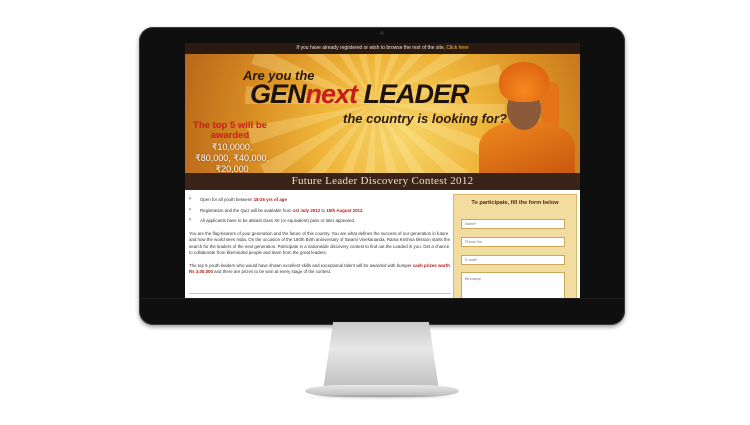 The width and height of the screenshot is (750, 425). I want to click on monitor-chin, so click(382, 298).